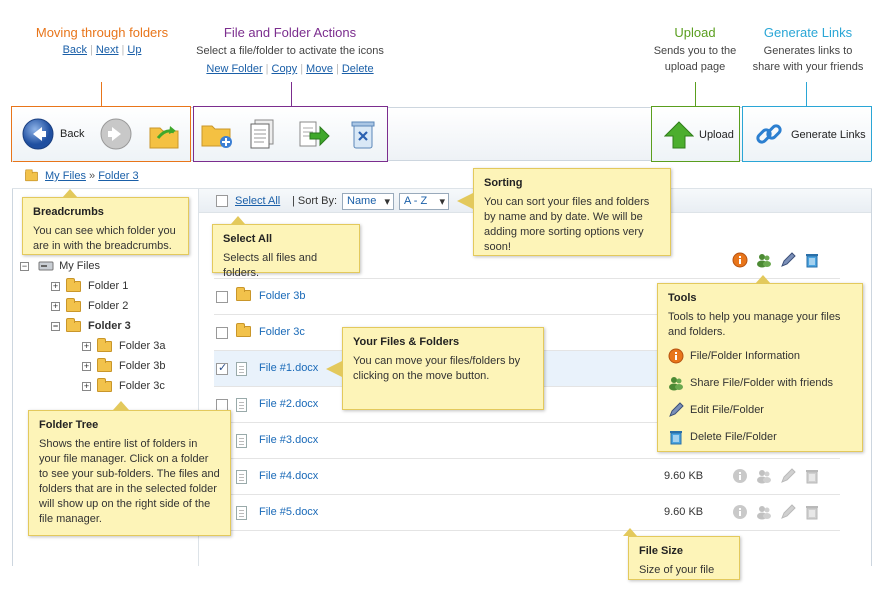  I want to click on file-name: File #2.docx, so click(288, 404).